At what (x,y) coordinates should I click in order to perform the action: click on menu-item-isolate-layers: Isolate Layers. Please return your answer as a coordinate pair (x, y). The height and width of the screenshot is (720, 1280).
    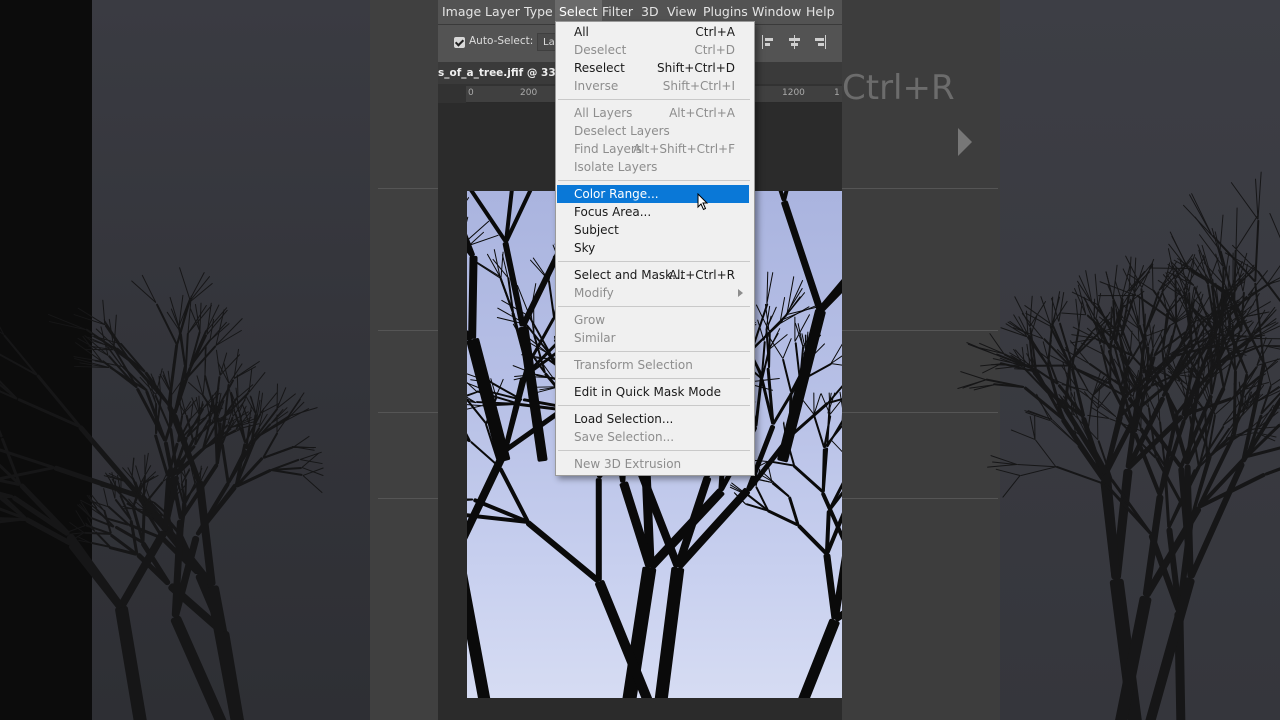
    Looking at the image, I should click on (653, 167).